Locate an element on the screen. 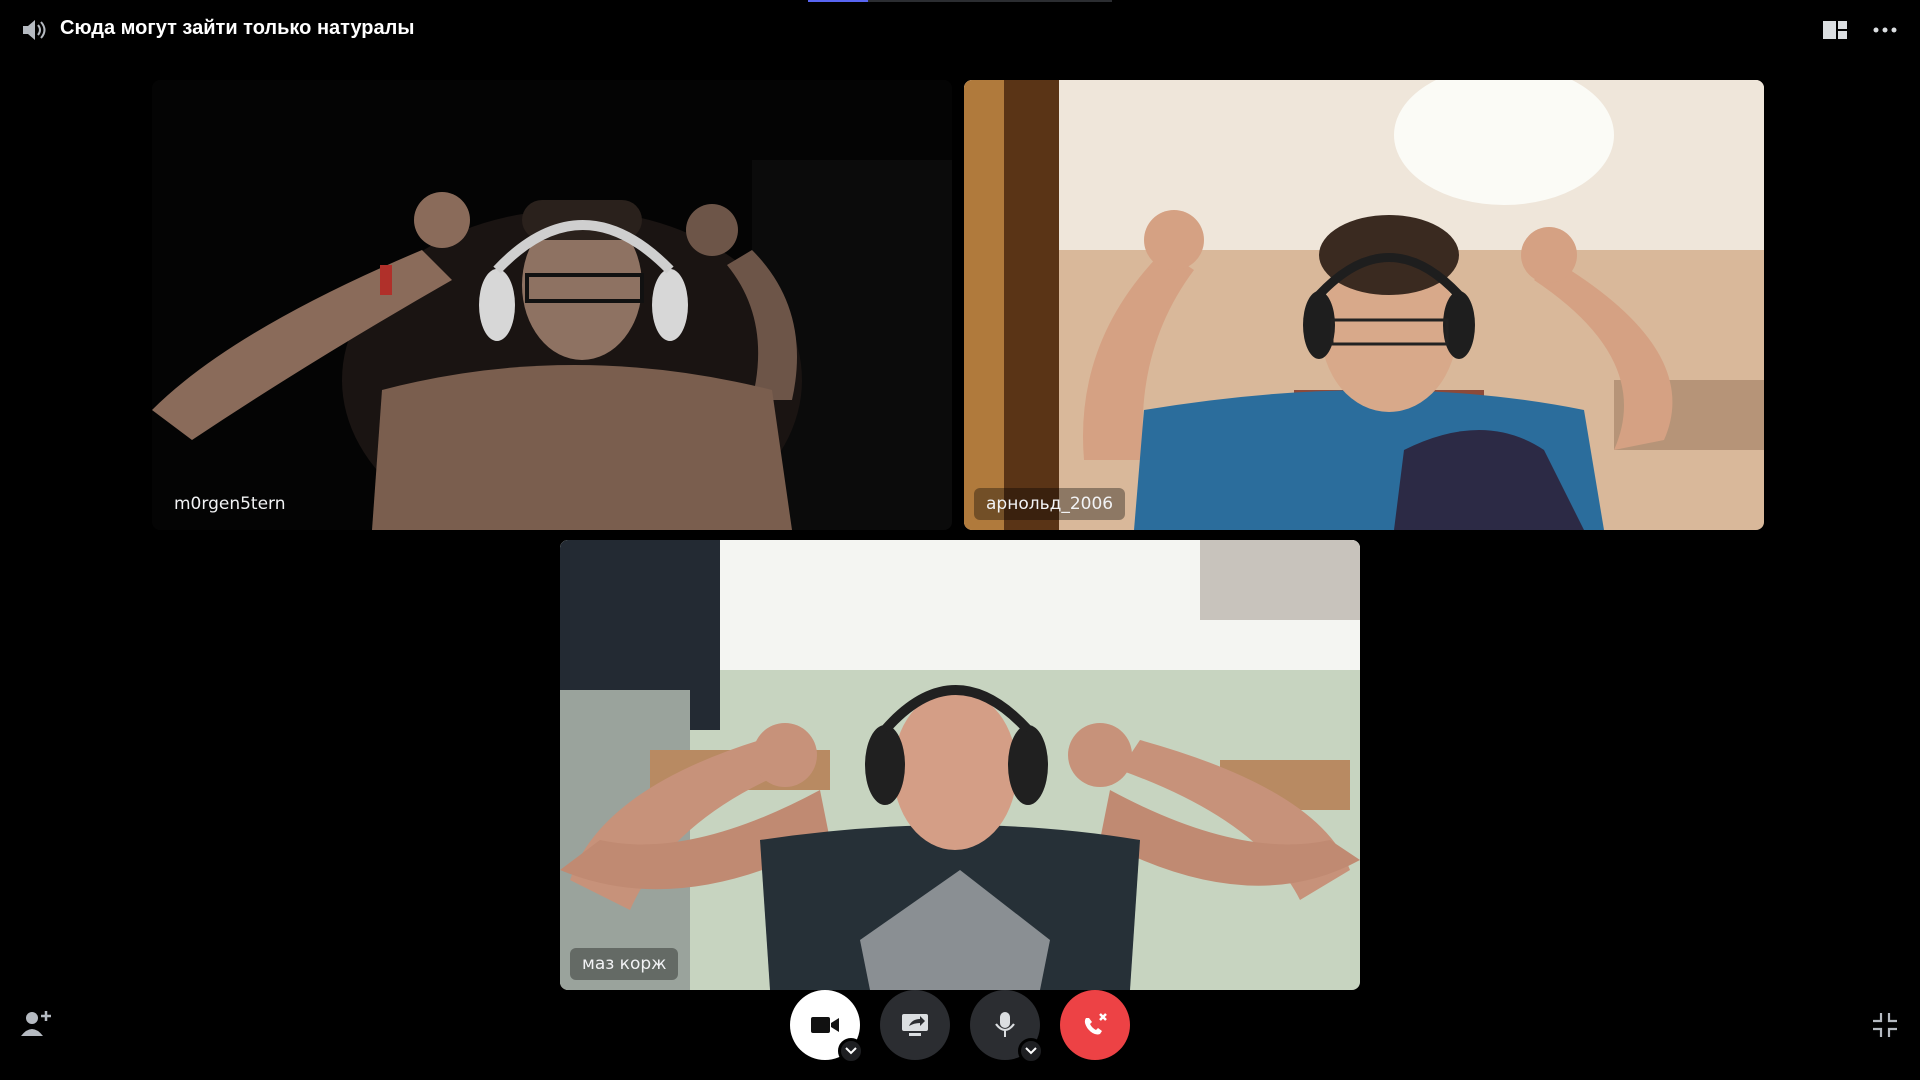 The image size is (1920, 1080). channel-title: Сюда могут зайти только натуралы is located at coordinates (237, 28).